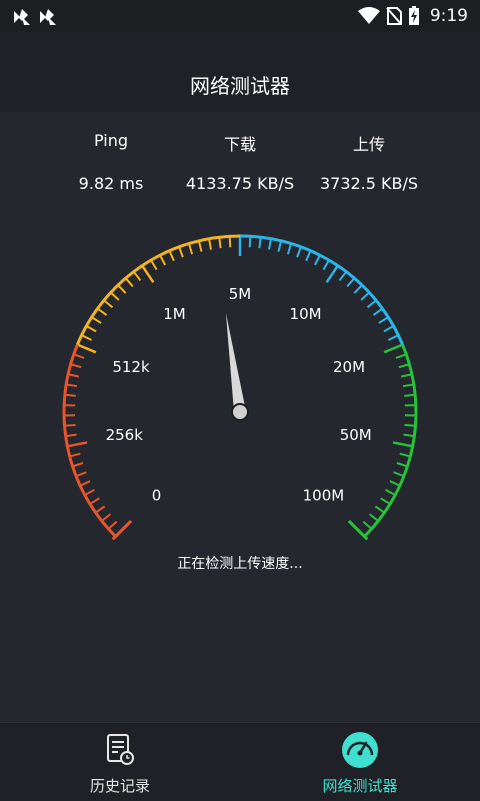 This screenshot has height=801, width=480. I want to click on bottom-navigation: 历史记录 网络测试器, so click(240, 761).